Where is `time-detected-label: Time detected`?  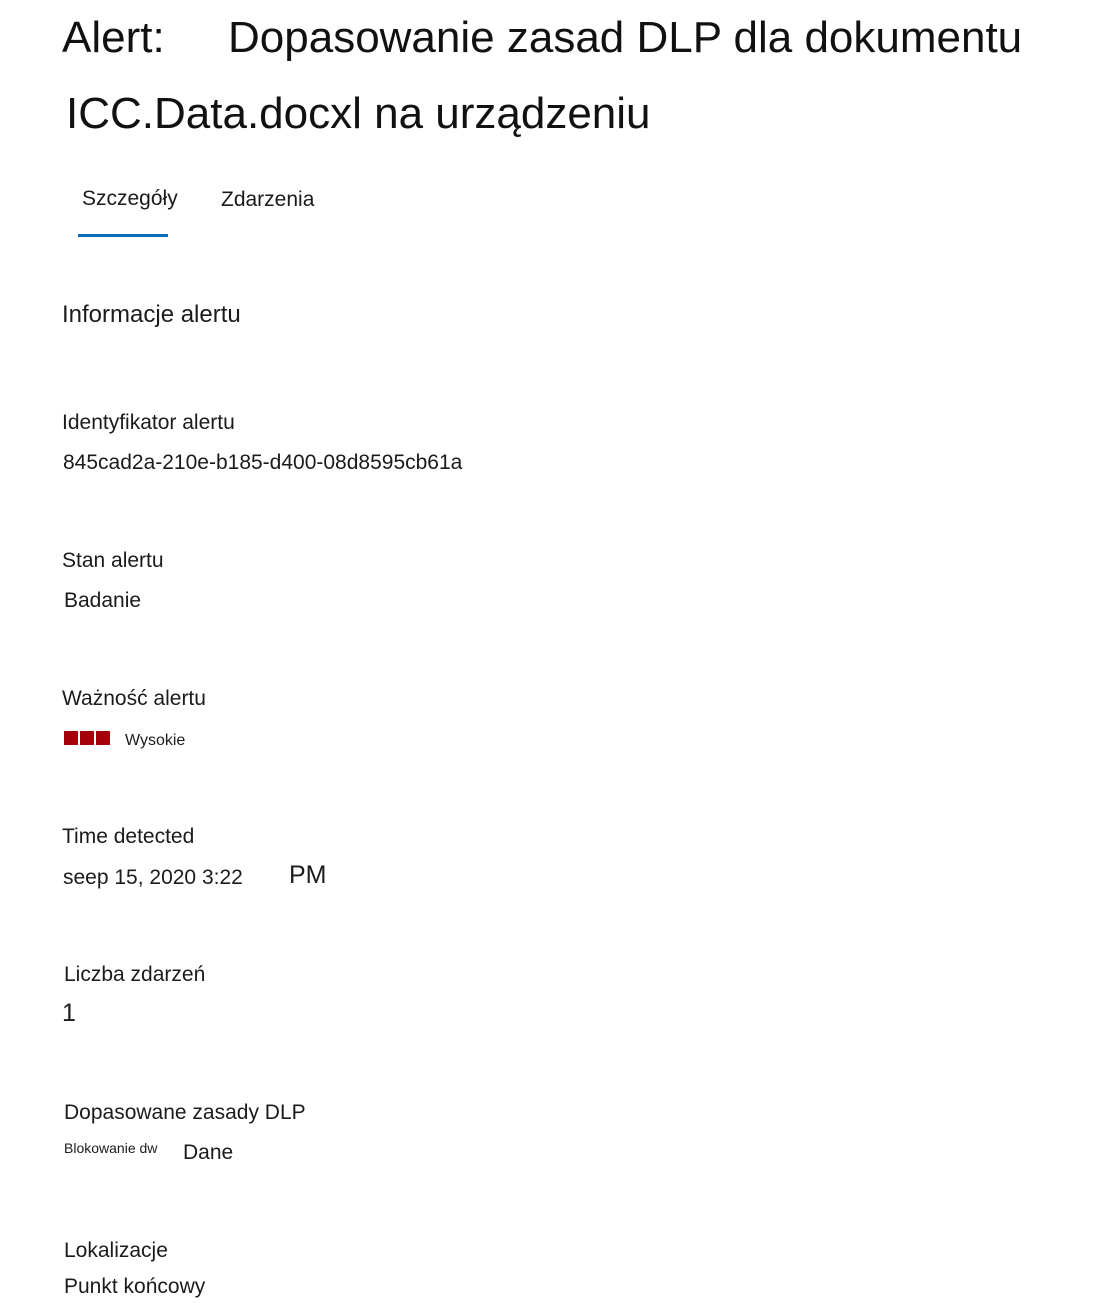 time-detected-label: Time detected is located at coordinates (128, 836).